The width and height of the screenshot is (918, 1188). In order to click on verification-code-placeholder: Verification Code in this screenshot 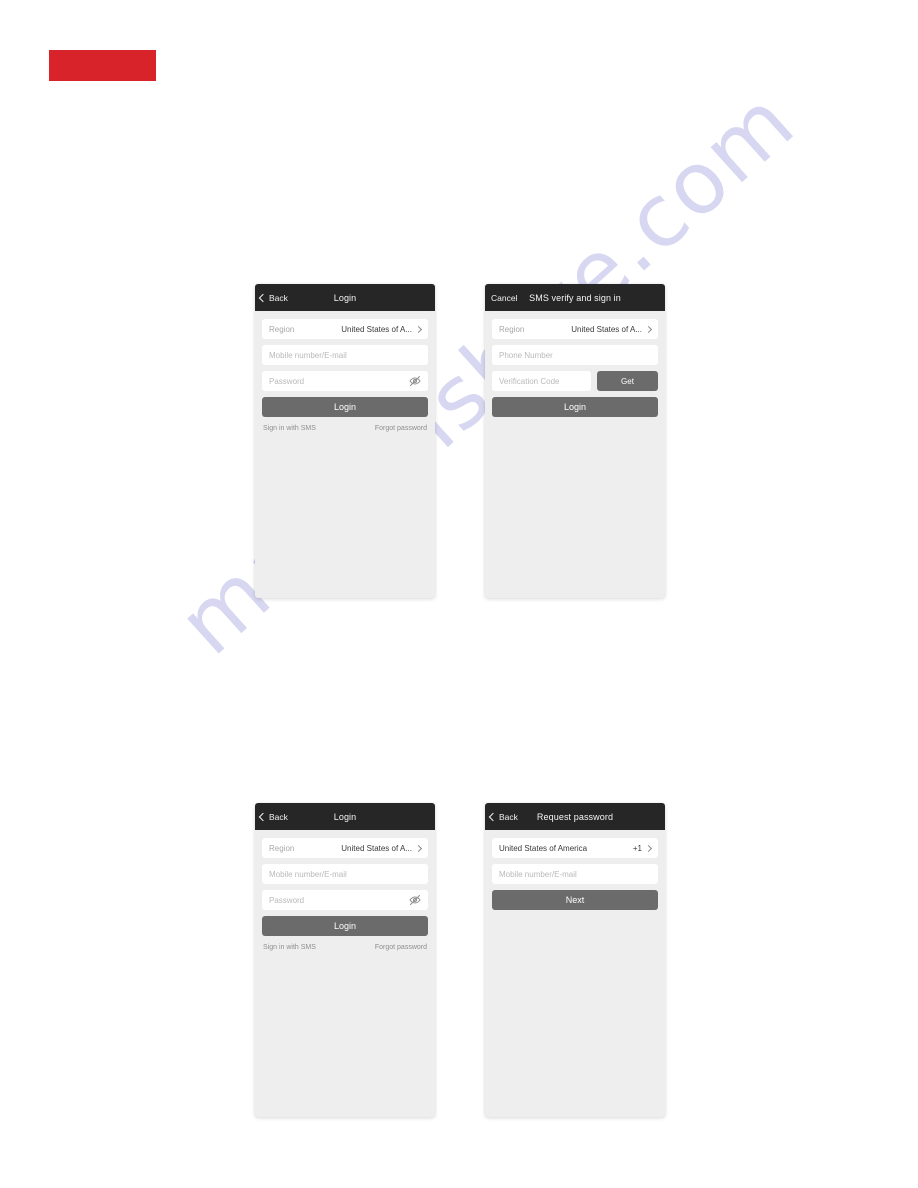, I will do `click(529, 381)`.